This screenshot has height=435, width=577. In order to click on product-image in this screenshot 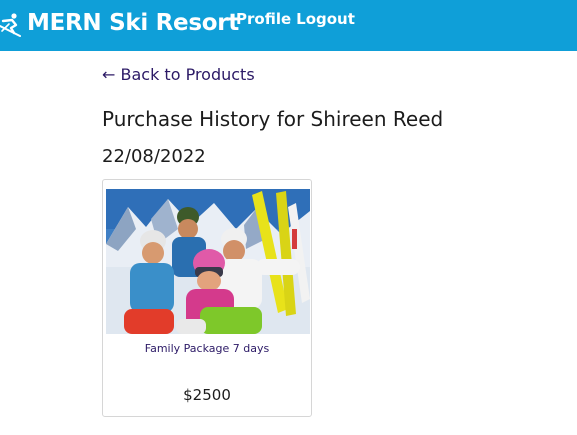, I will do `click(208, 261)`.